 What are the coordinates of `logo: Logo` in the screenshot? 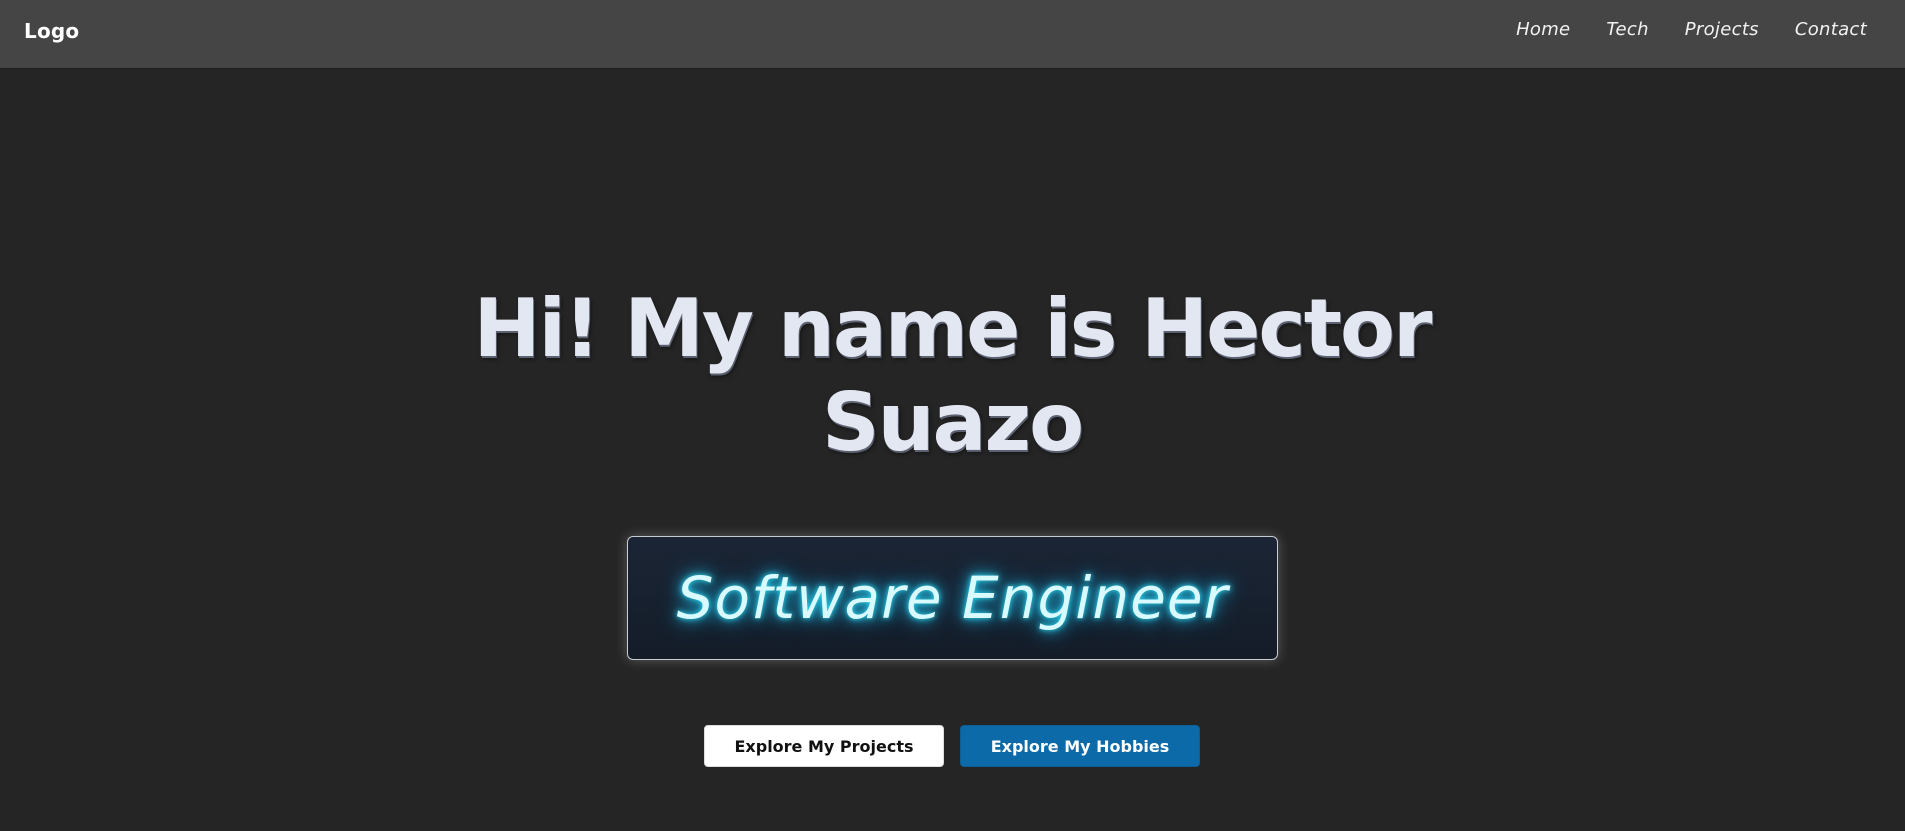 It's located at (51, 31).